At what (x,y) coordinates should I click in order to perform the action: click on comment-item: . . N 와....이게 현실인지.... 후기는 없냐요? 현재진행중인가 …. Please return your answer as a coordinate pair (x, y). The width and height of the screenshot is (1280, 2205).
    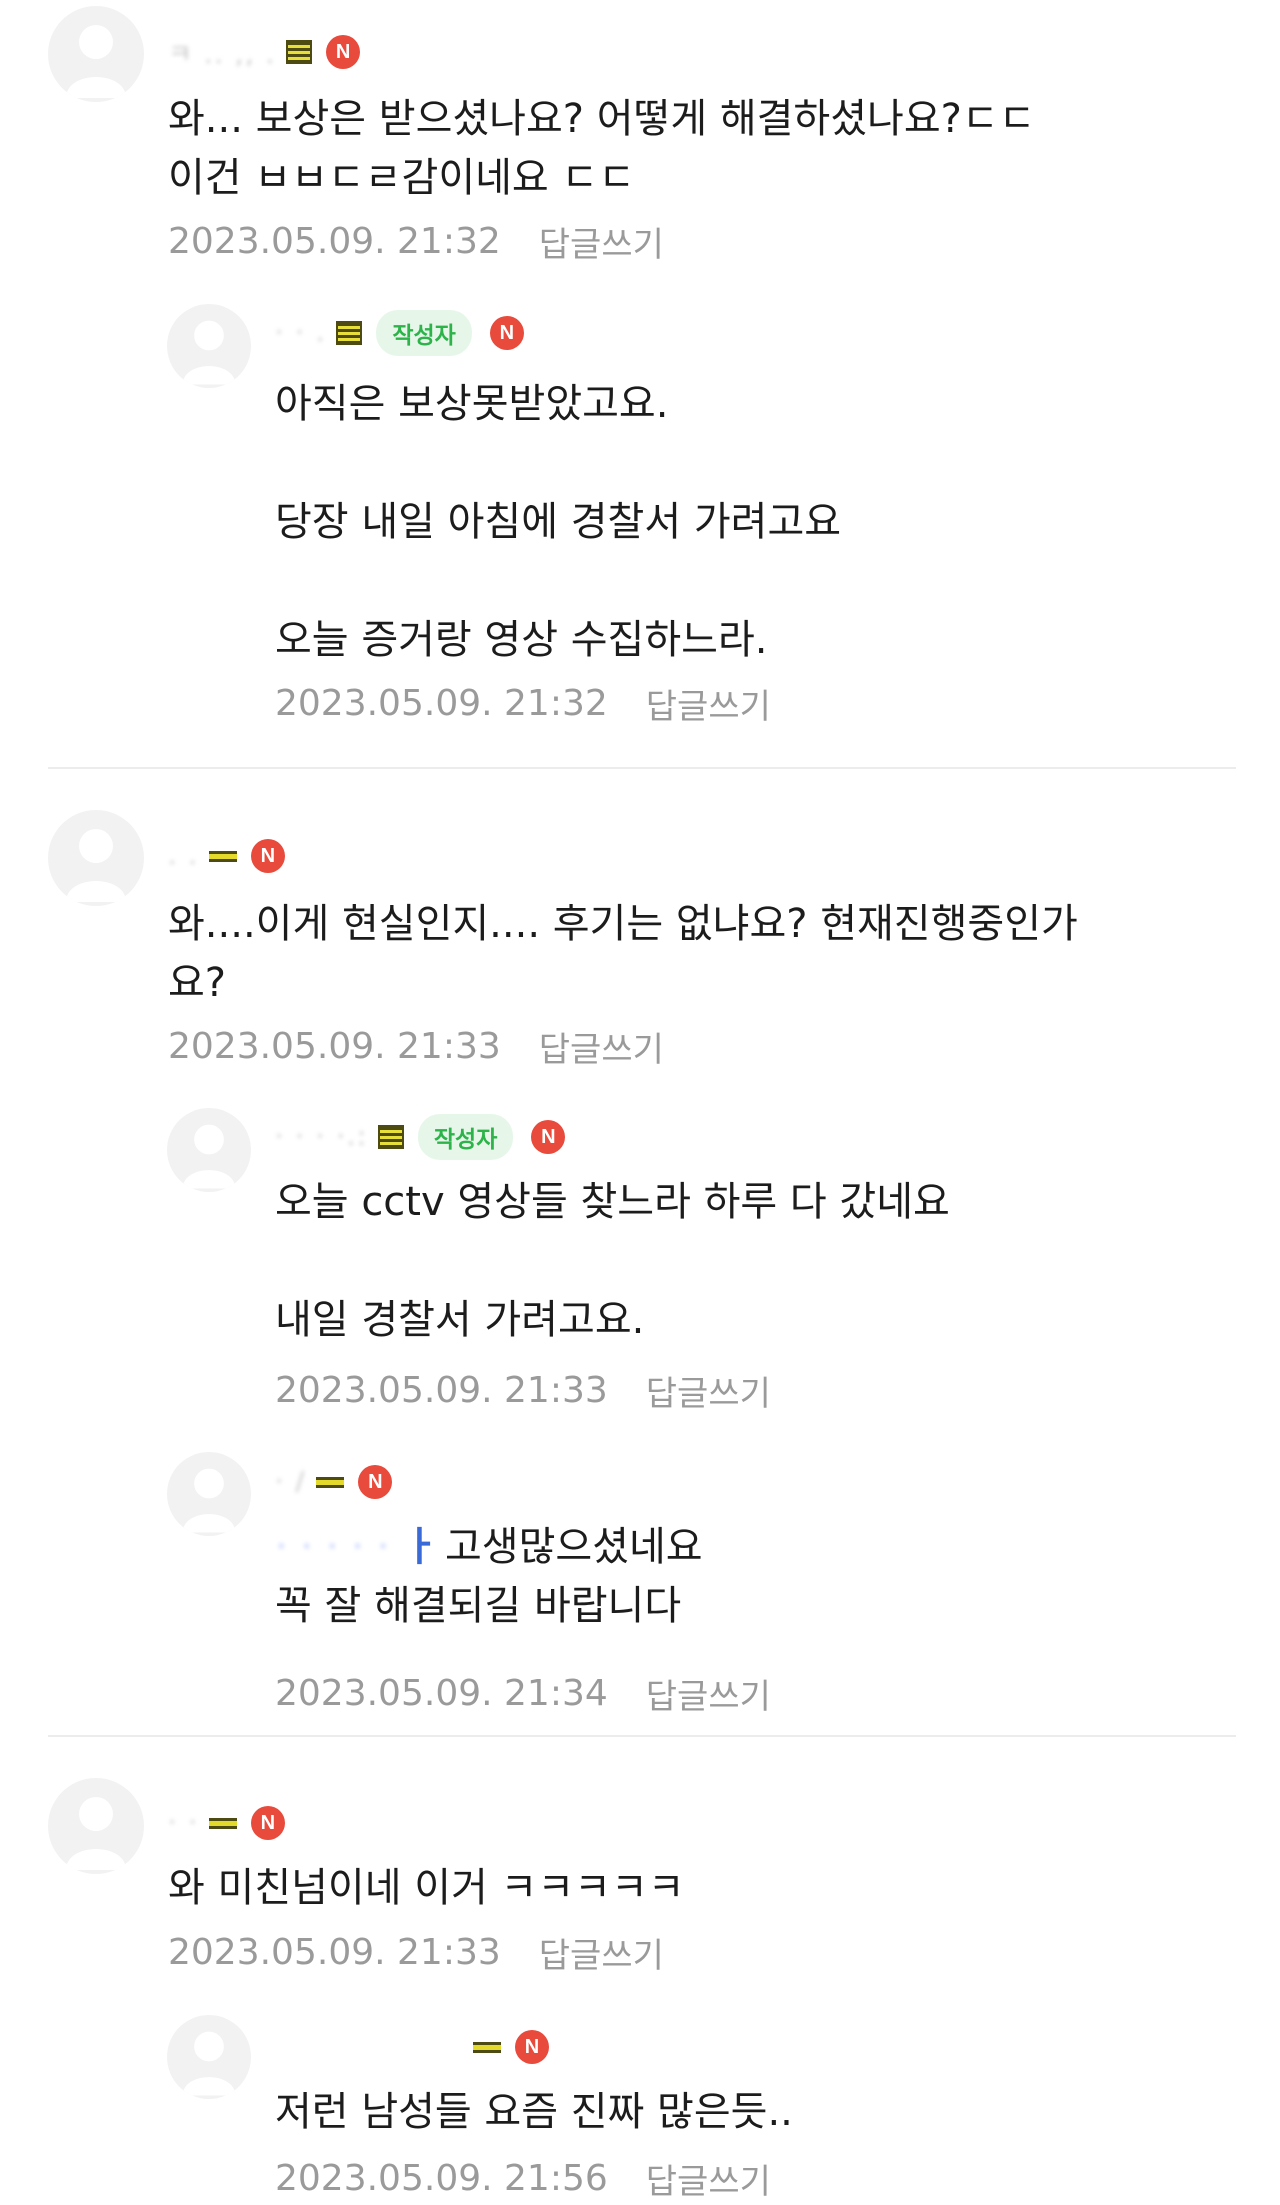
    Looking at the image, I should click on (640, 940).